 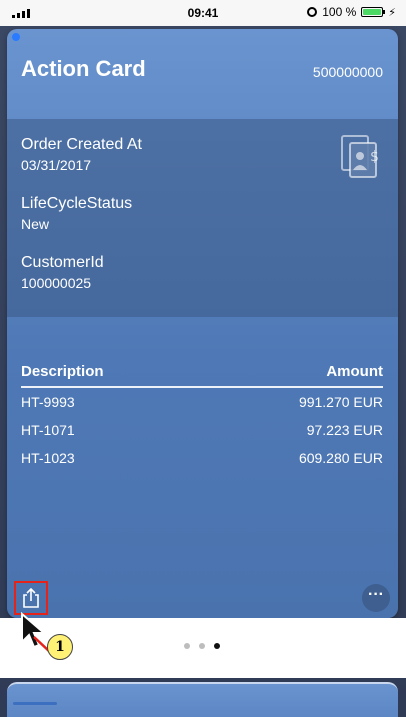 What do you see at coordinates (202, 699) in the screenshot?
I see `next-card-peek` at bounding box center [202, 699].